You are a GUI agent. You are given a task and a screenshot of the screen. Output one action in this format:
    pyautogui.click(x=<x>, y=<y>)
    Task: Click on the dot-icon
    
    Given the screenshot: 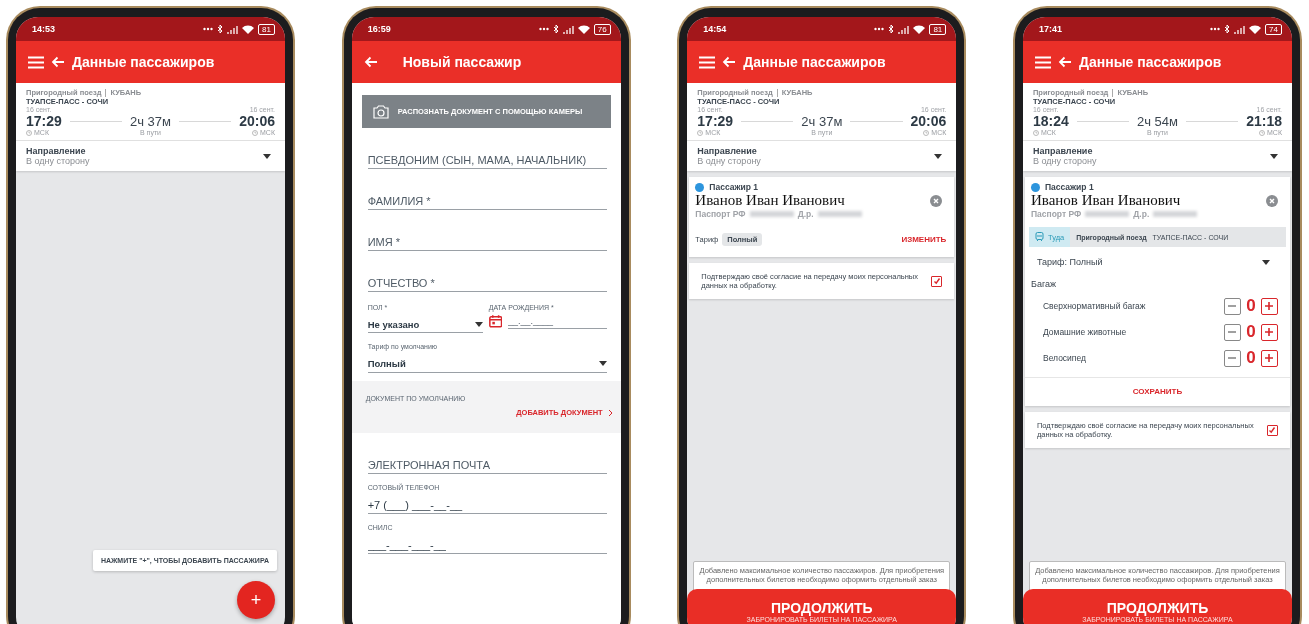 What is the action you would take?
    pyautogui.click(x=1035, y=187)
    